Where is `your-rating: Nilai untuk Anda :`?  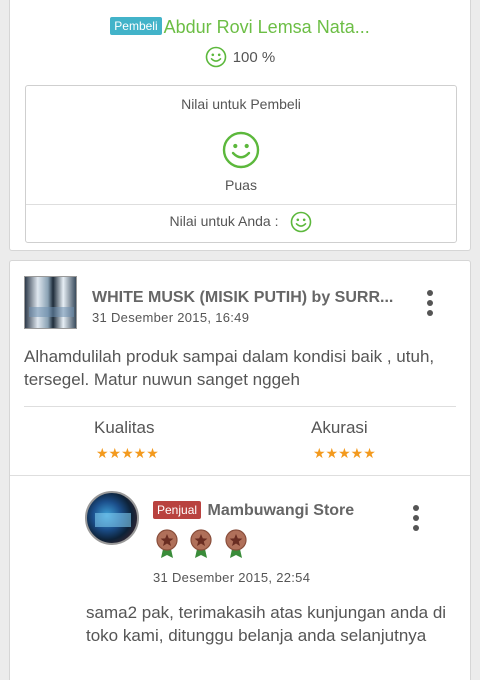
your-rating: Nilai untuk Anda : is located at coordinates (241, 222).